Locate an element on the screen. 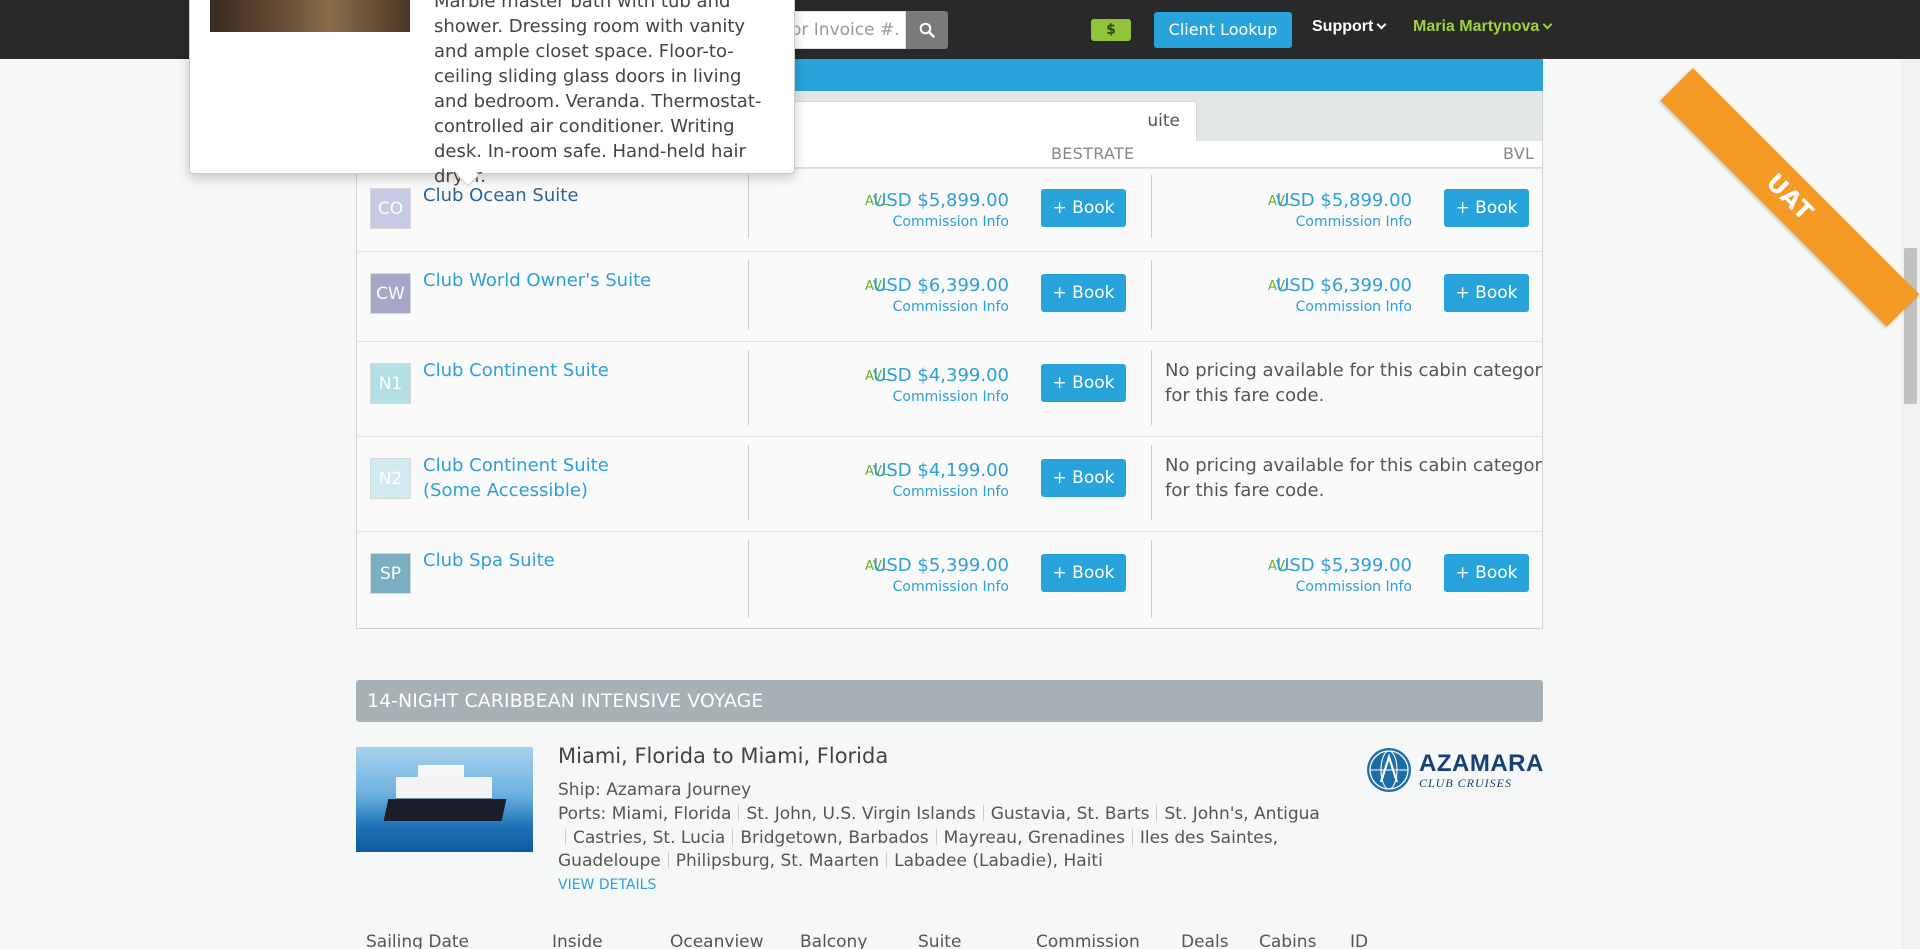  view-details-link: VIEW DETAILS is located at coordinates (607, 885).